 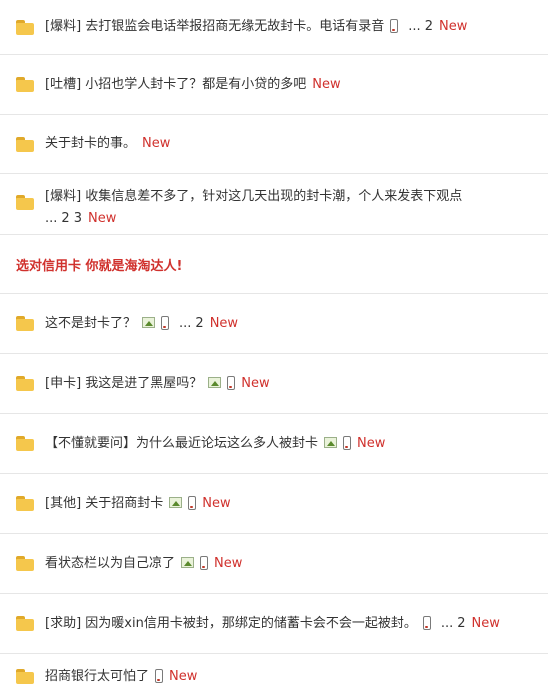 What do you see at coordinates (231, 623) in the screenshot?
I see `thread-title: [求助] 因为暖xin信用卡被封，那绑定的储蓄卡会不会一起被封。` at bounding box center [231, 623].